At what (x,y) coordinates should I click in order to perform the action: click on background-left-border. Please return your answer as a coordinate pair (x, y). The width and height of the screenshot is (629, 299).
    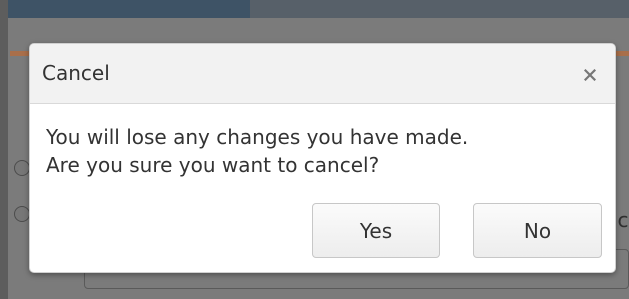
    Looking at the image, I should click on (4, 149).